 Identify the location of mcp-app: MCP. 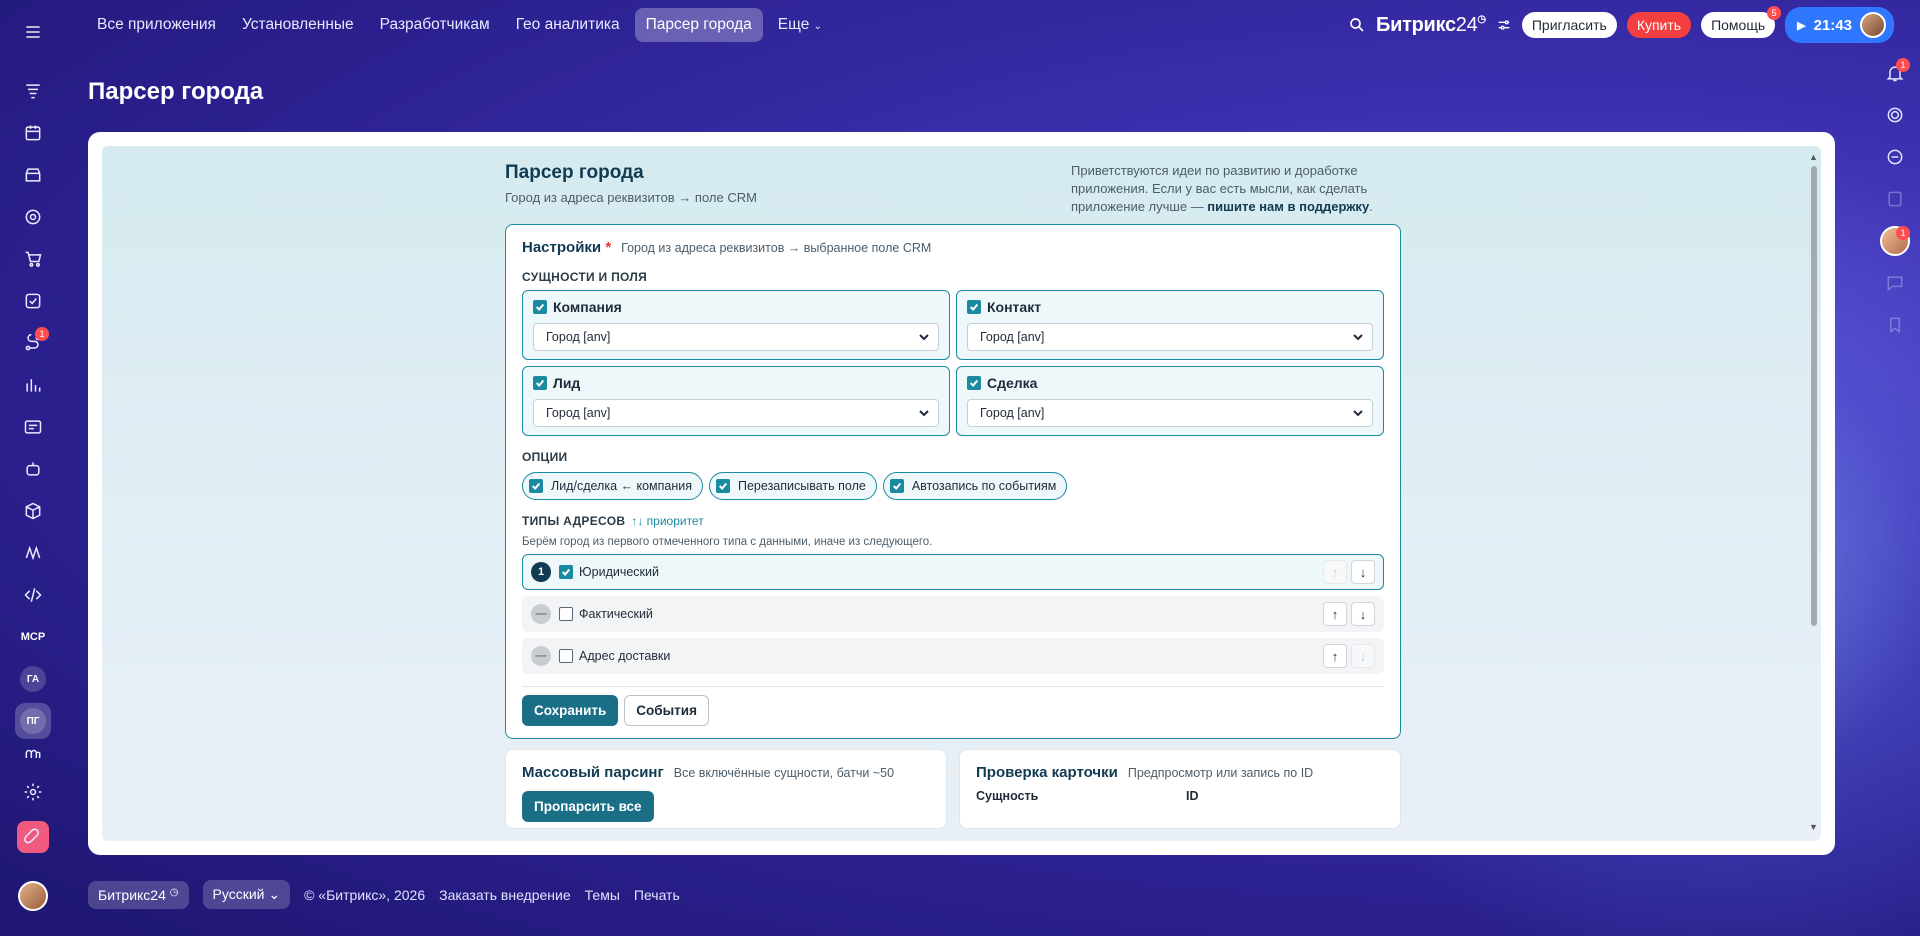
(33, 637).